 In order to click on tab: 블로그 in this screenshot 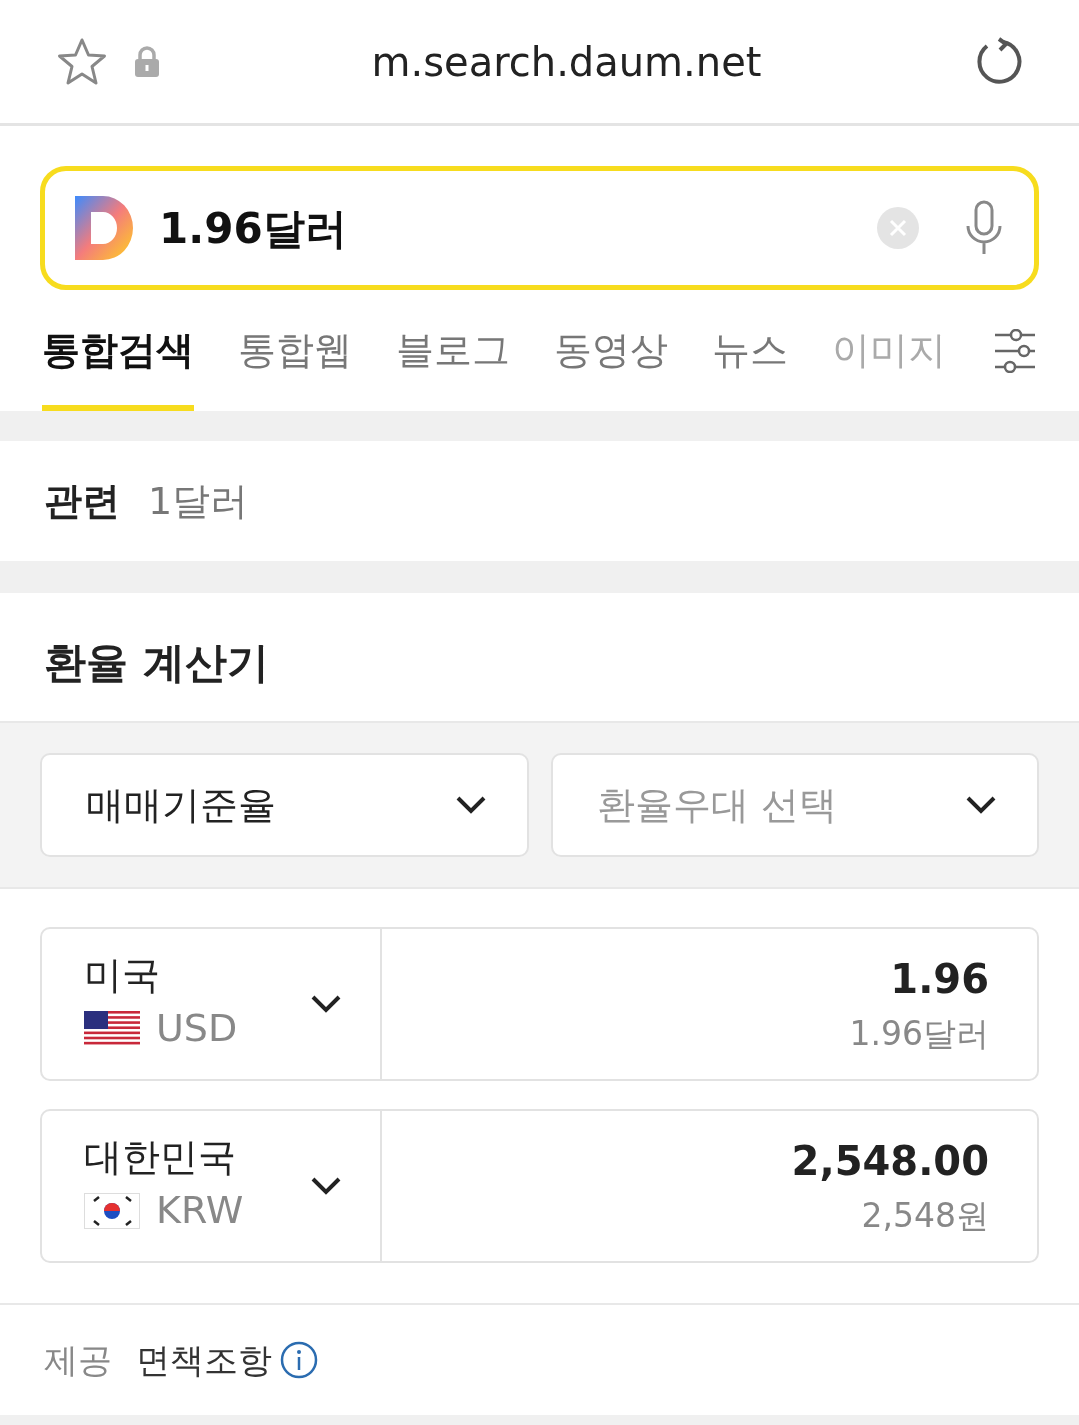, I will do `click(453, 366)`.